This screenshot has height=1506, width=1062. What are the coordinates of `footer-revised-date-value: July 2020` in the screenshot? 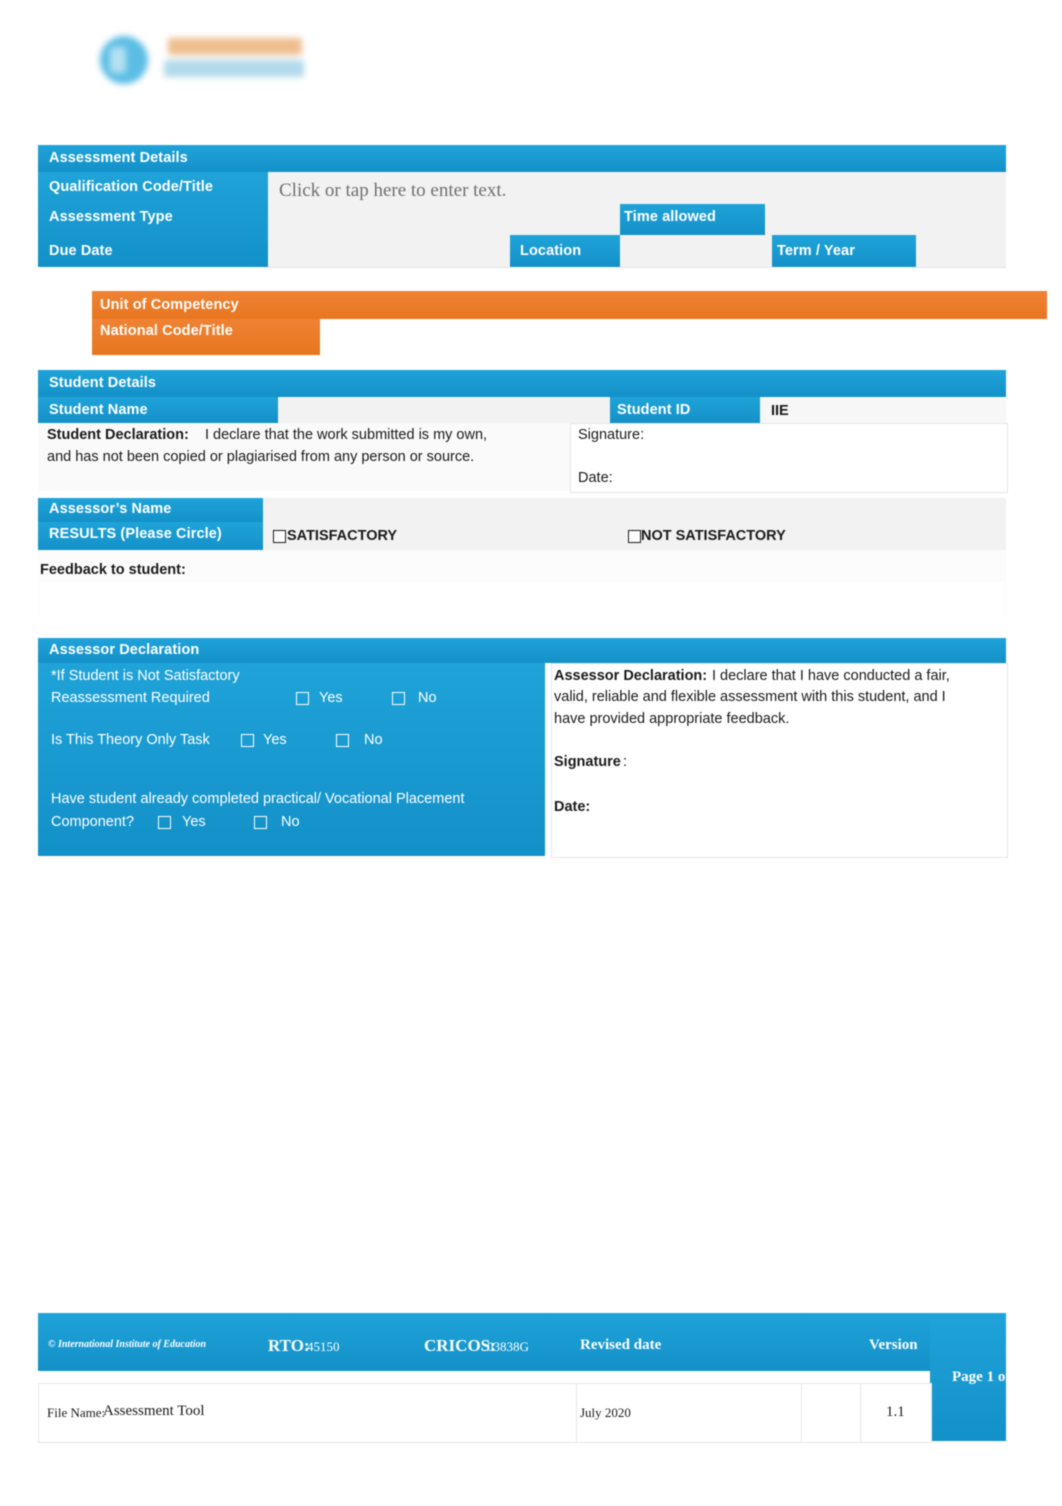 It's located at (605, 1412).